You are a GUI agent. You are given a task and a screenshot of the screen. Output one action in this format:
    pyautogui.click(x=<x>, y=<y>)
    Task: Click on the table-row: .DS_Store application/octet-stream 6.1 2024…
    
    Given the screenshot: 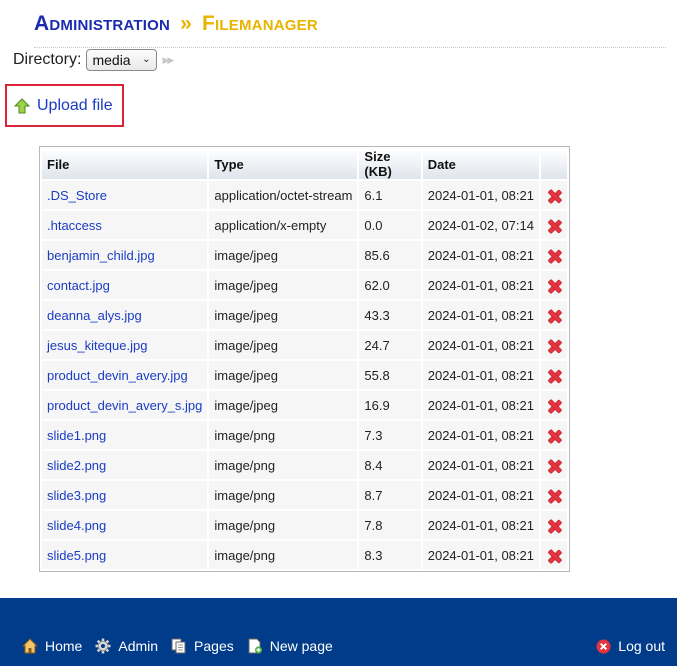 What is the action you would take?
    pyautogui.click(x=304, y=195)
    